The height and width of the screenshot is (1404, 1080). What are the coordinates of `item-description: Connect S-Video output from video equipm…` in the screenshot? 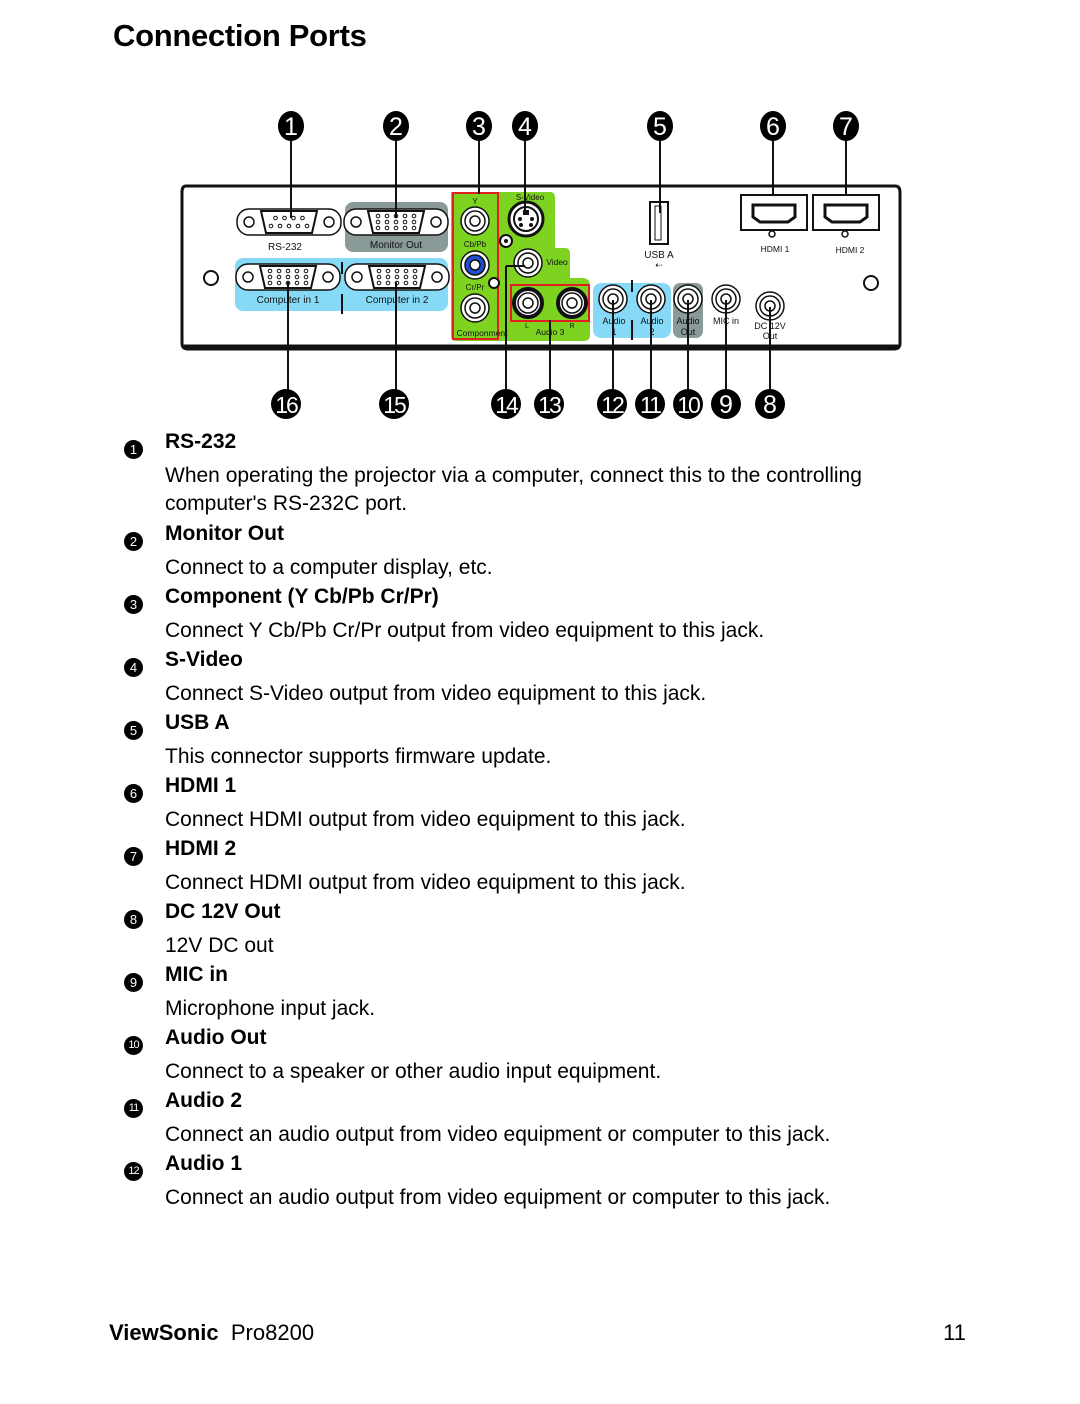 It's located at (436, 693).